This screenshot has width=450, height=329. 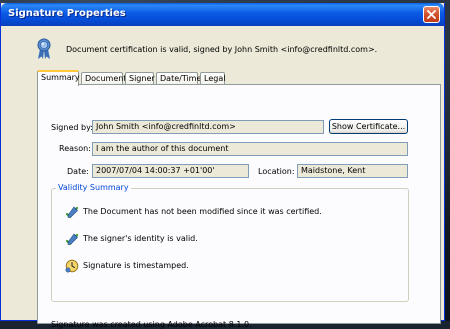 I want to click on reason-label: Reason:, so click(x=75, y=148).